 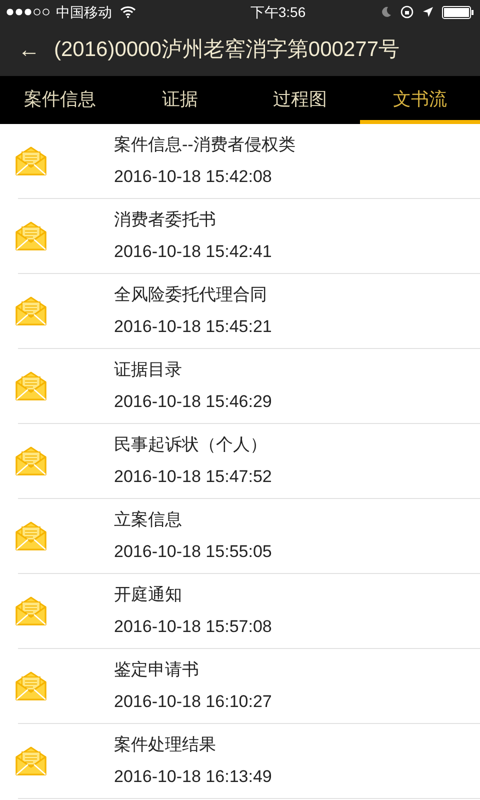 I want to click on document-title: 案件信息--消费者侵权类, so click(x=205, y=145).